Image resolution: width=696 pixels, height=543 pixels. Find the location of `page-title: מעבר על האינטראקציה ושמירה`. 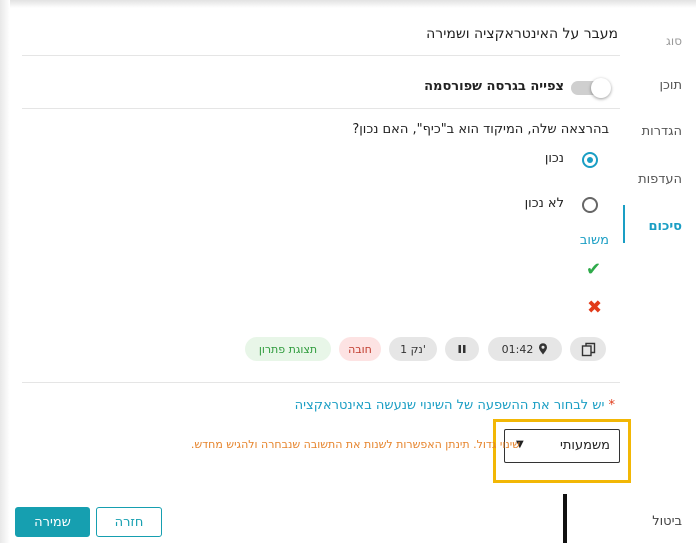

page-title: מעבר על האינטראקציה ושמירה is located at coordinates (522, 34).